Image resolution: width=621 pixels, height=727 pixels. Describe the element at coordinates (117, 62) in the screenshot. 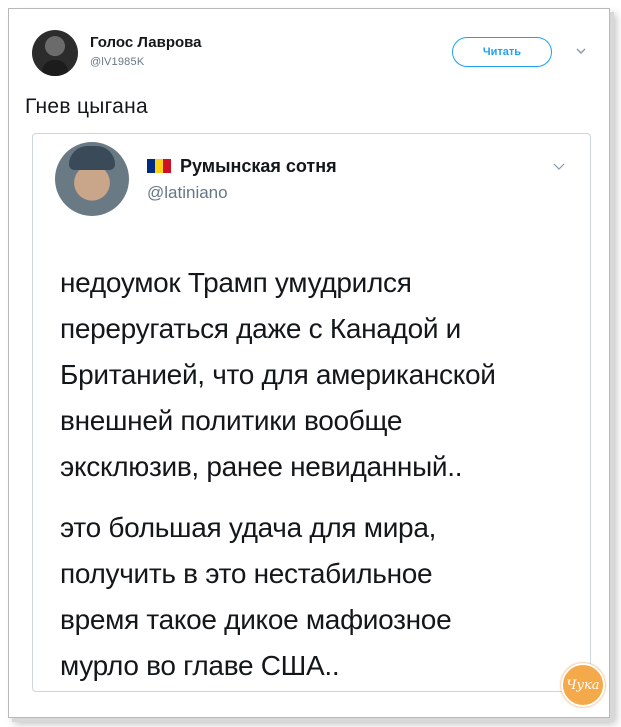

I see `outer-author-handle: @lV1985K` at that location.